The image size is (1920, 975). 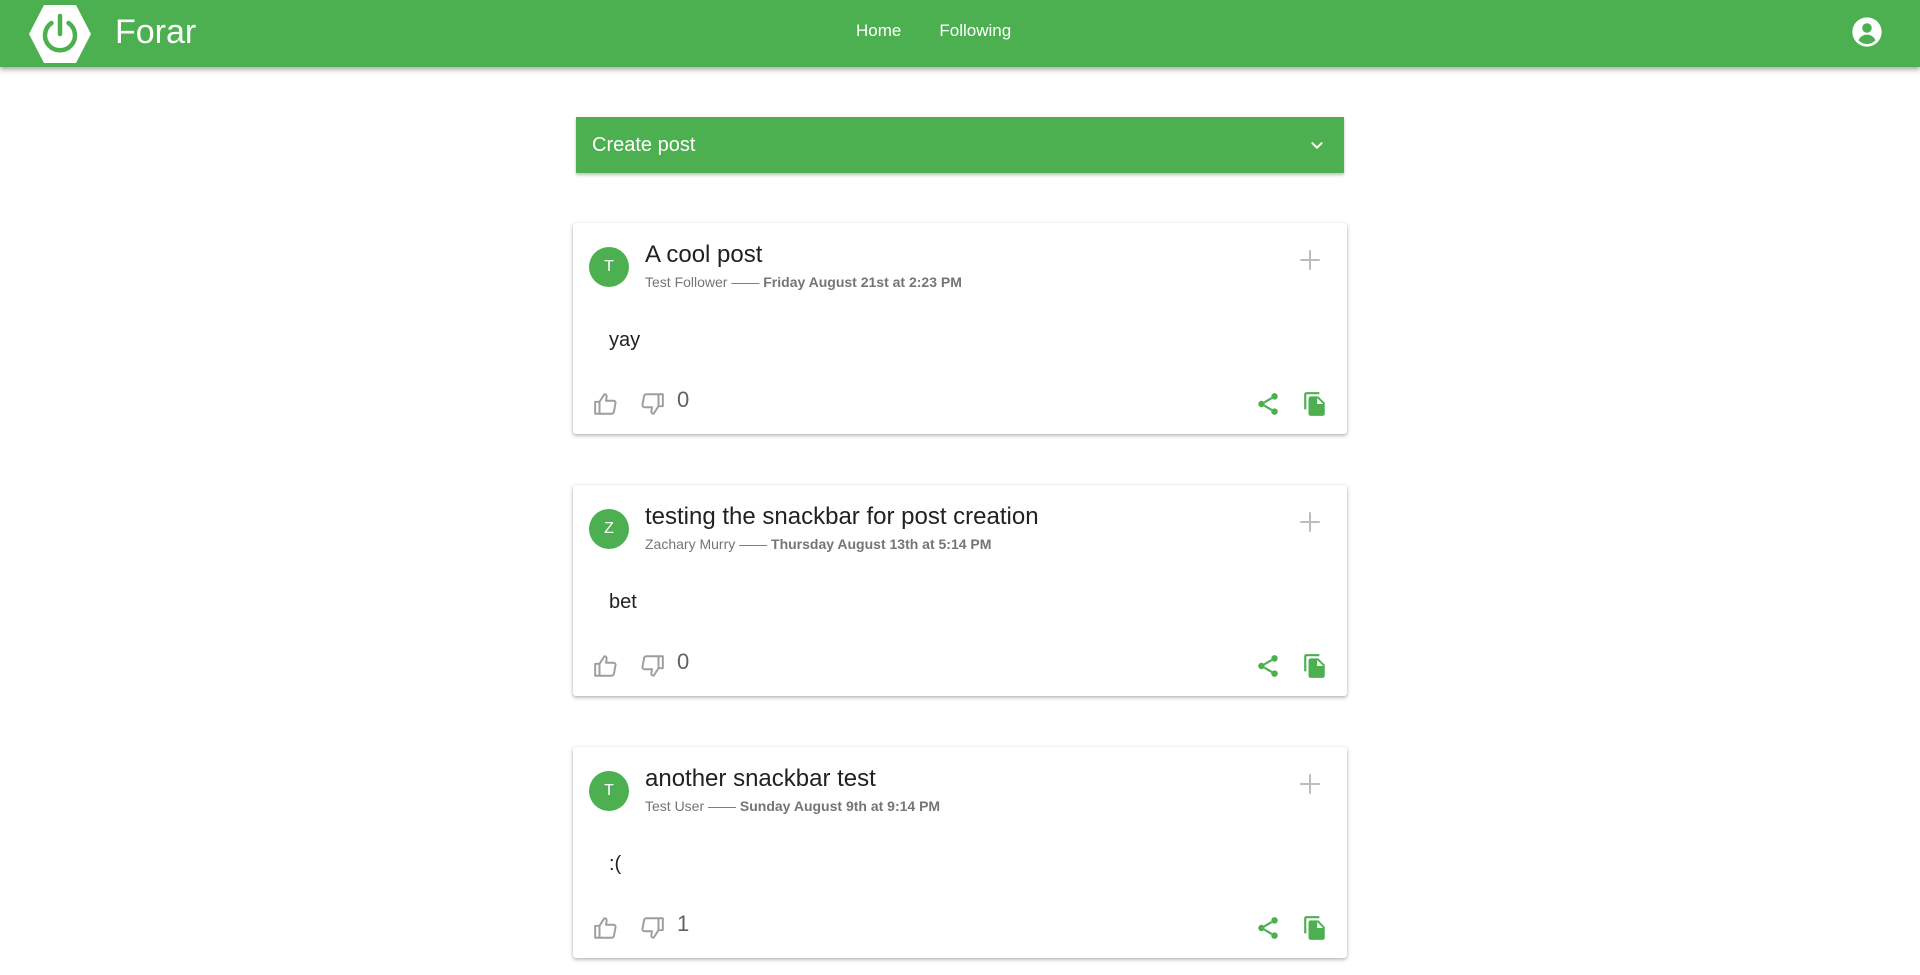 I want to click on post-date: Thursday August 13th at 5:14 PM, so click(x=881, y=544).